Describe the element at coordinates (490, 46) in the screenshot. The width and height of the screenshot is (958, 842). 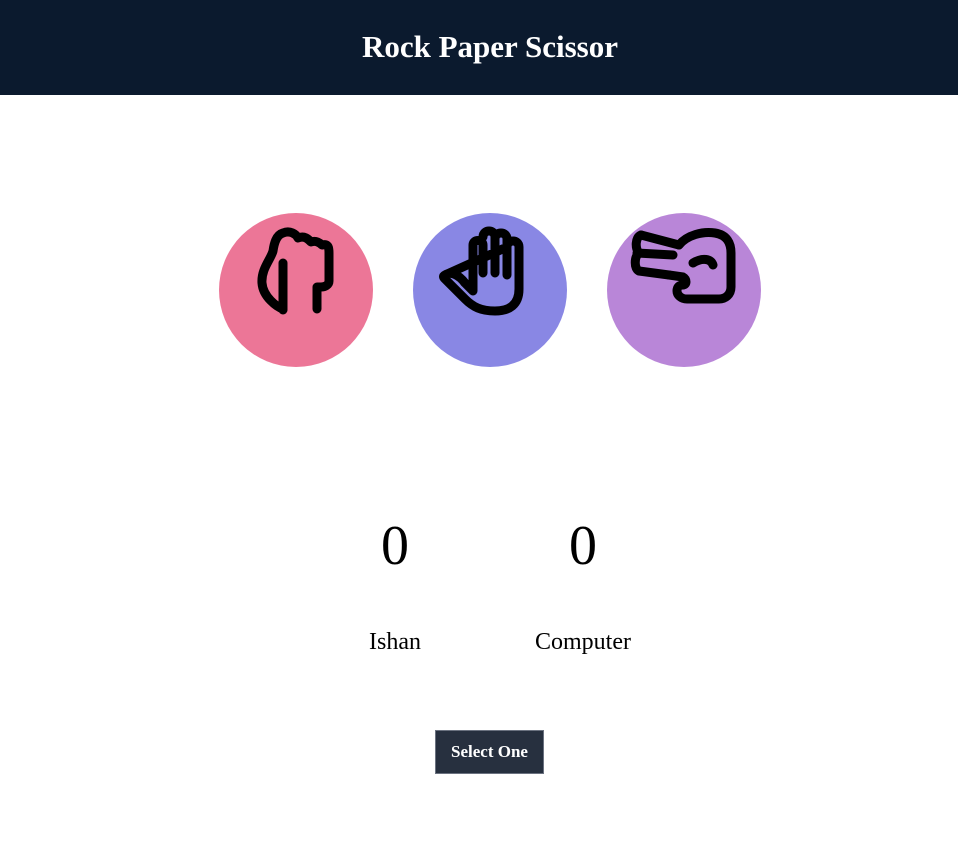
I see `page-title: Rock Paper Scissor` at that location.